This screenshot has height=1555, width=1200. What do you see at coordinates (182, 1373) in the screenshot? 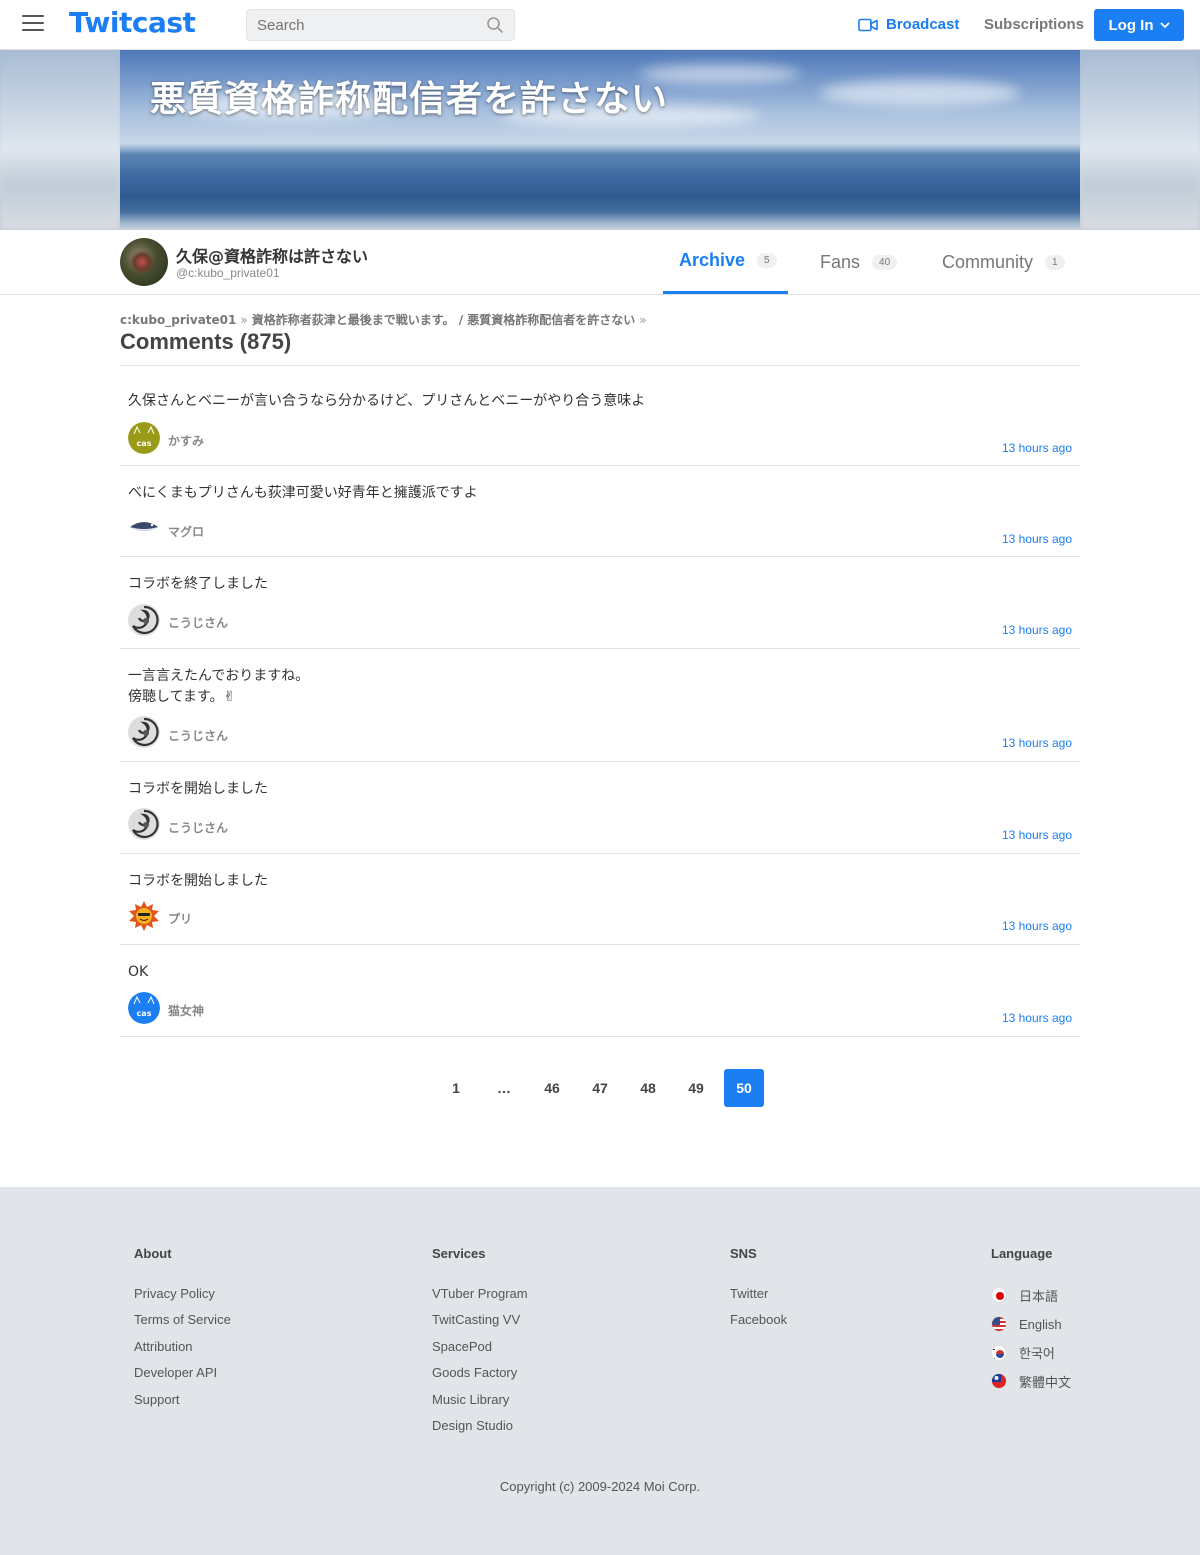
I see `footer-link-developer-api: Developer API` at bounding box center [182, 1373].